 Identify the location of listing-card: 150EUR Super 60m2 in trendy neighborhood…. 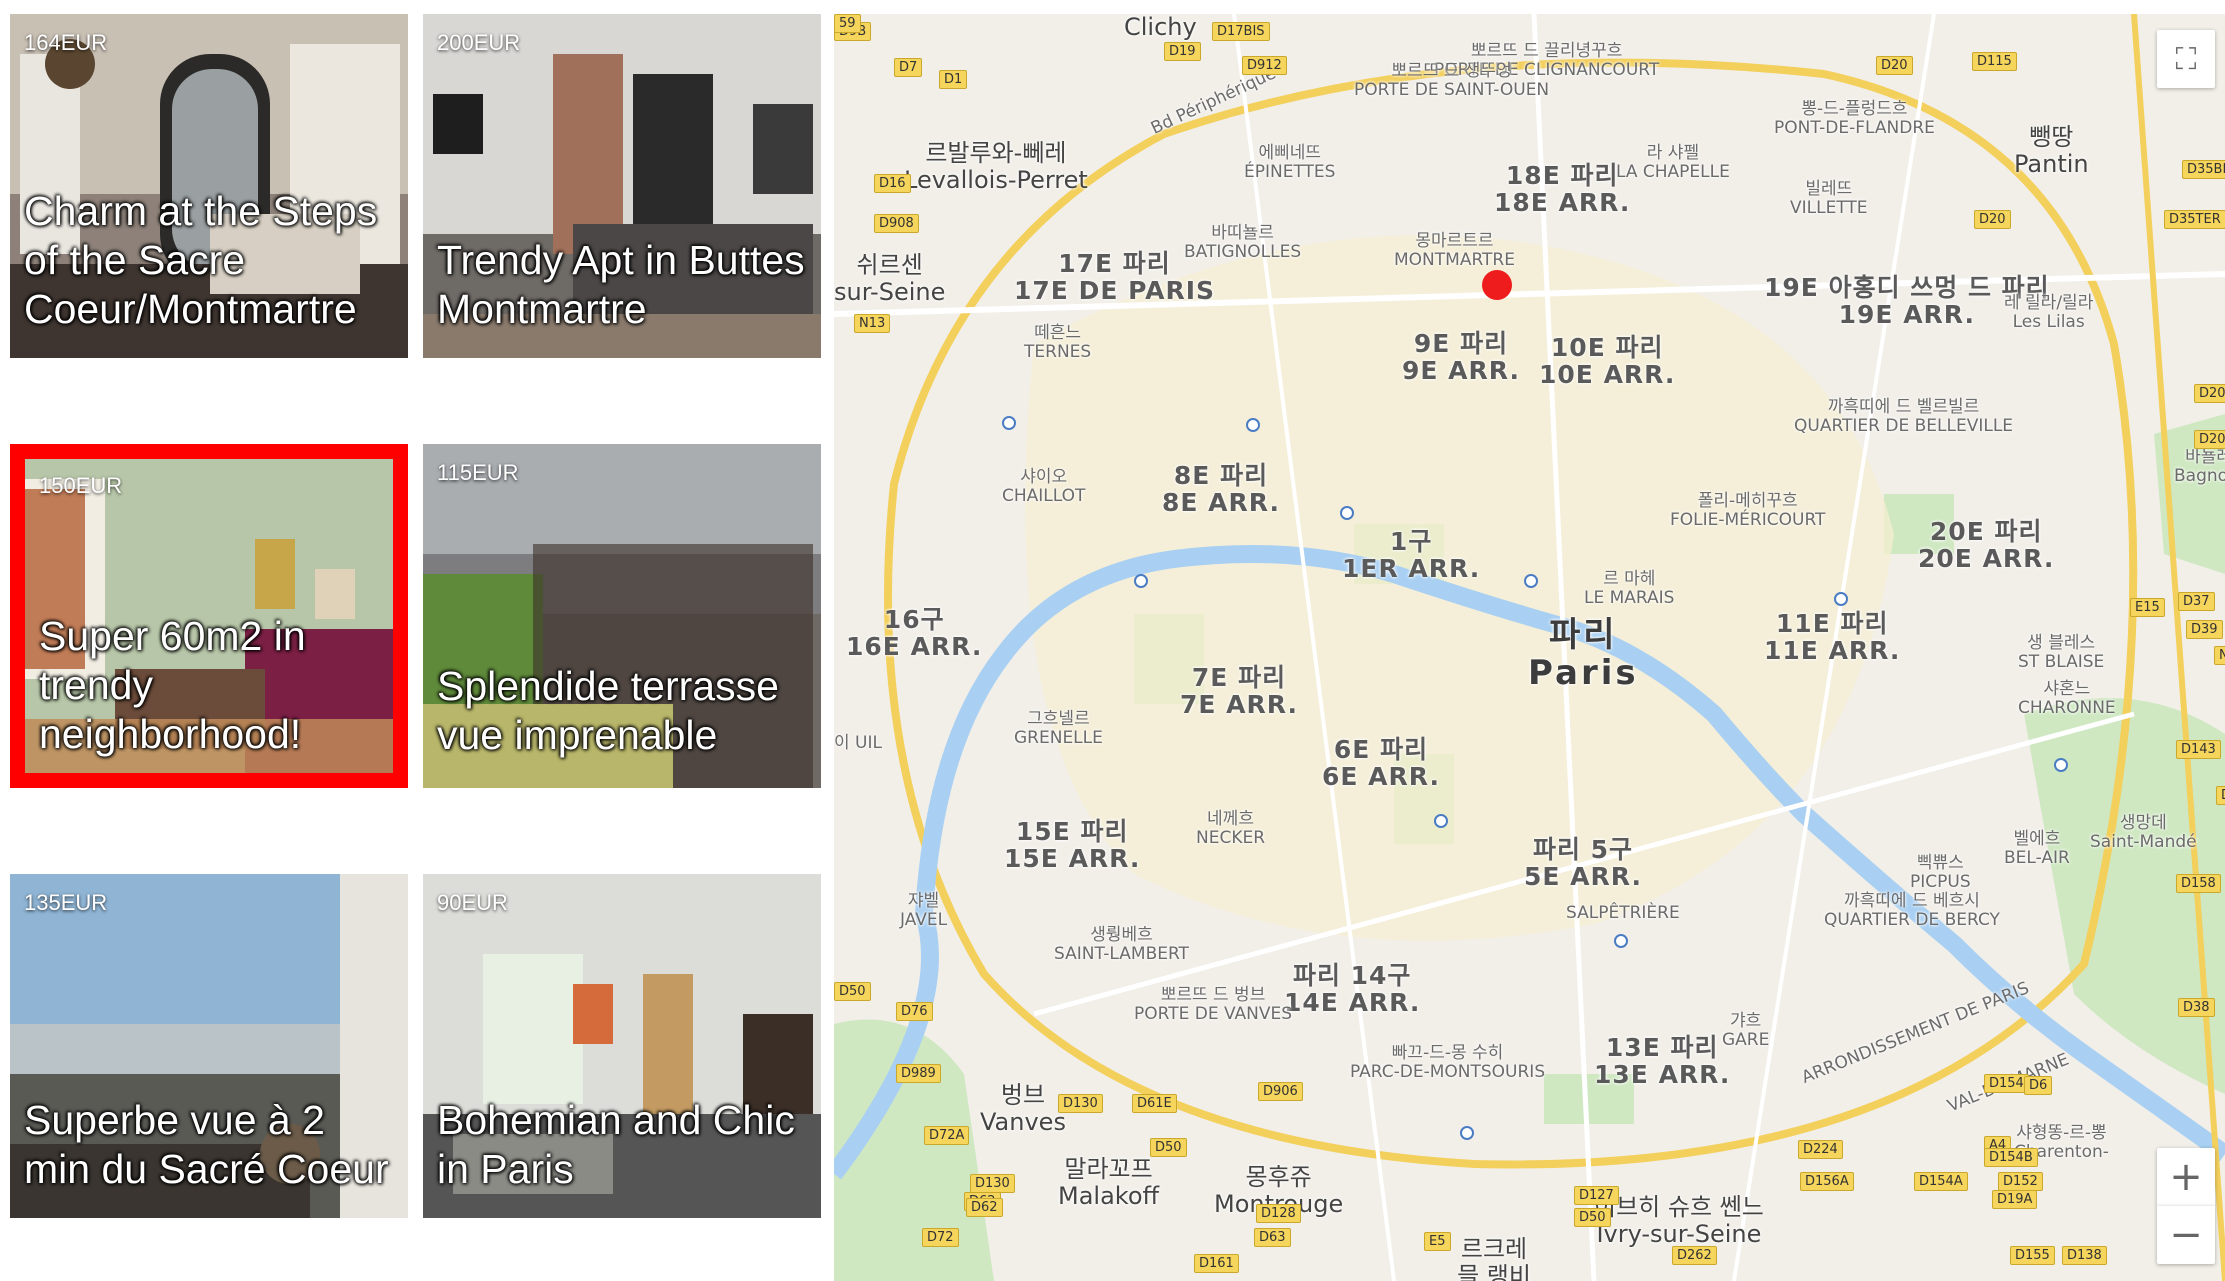
(209, 616).